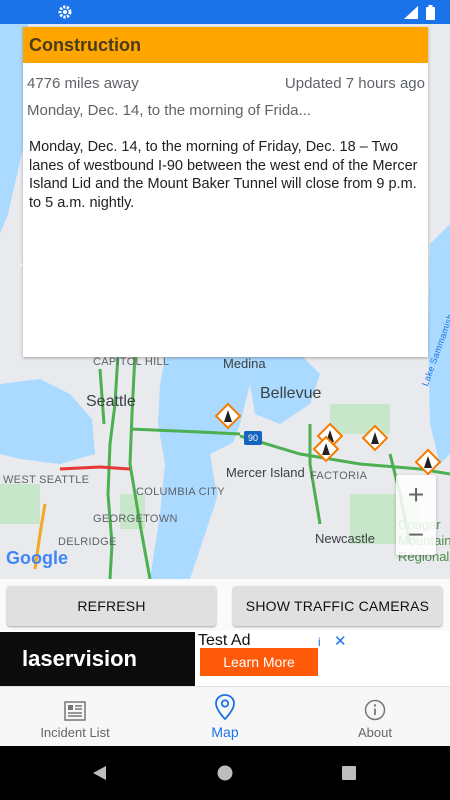  I want to click on incident-updated: Updated 7 hours ago, so click(354, 83).